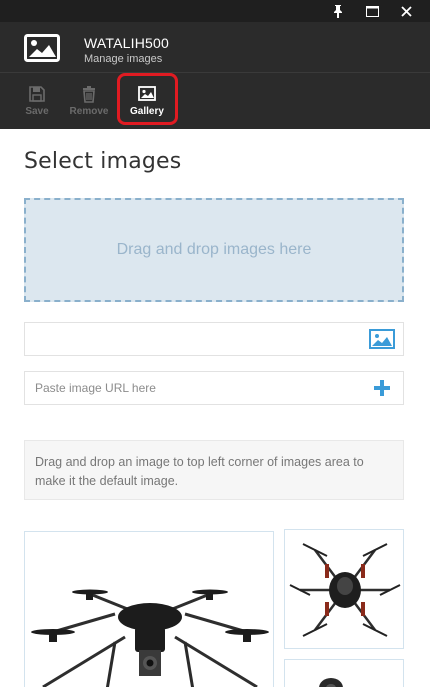 The width and height of the screenshot is (430, 687). I want to click on remove-button: Remove, so click(89, 101).